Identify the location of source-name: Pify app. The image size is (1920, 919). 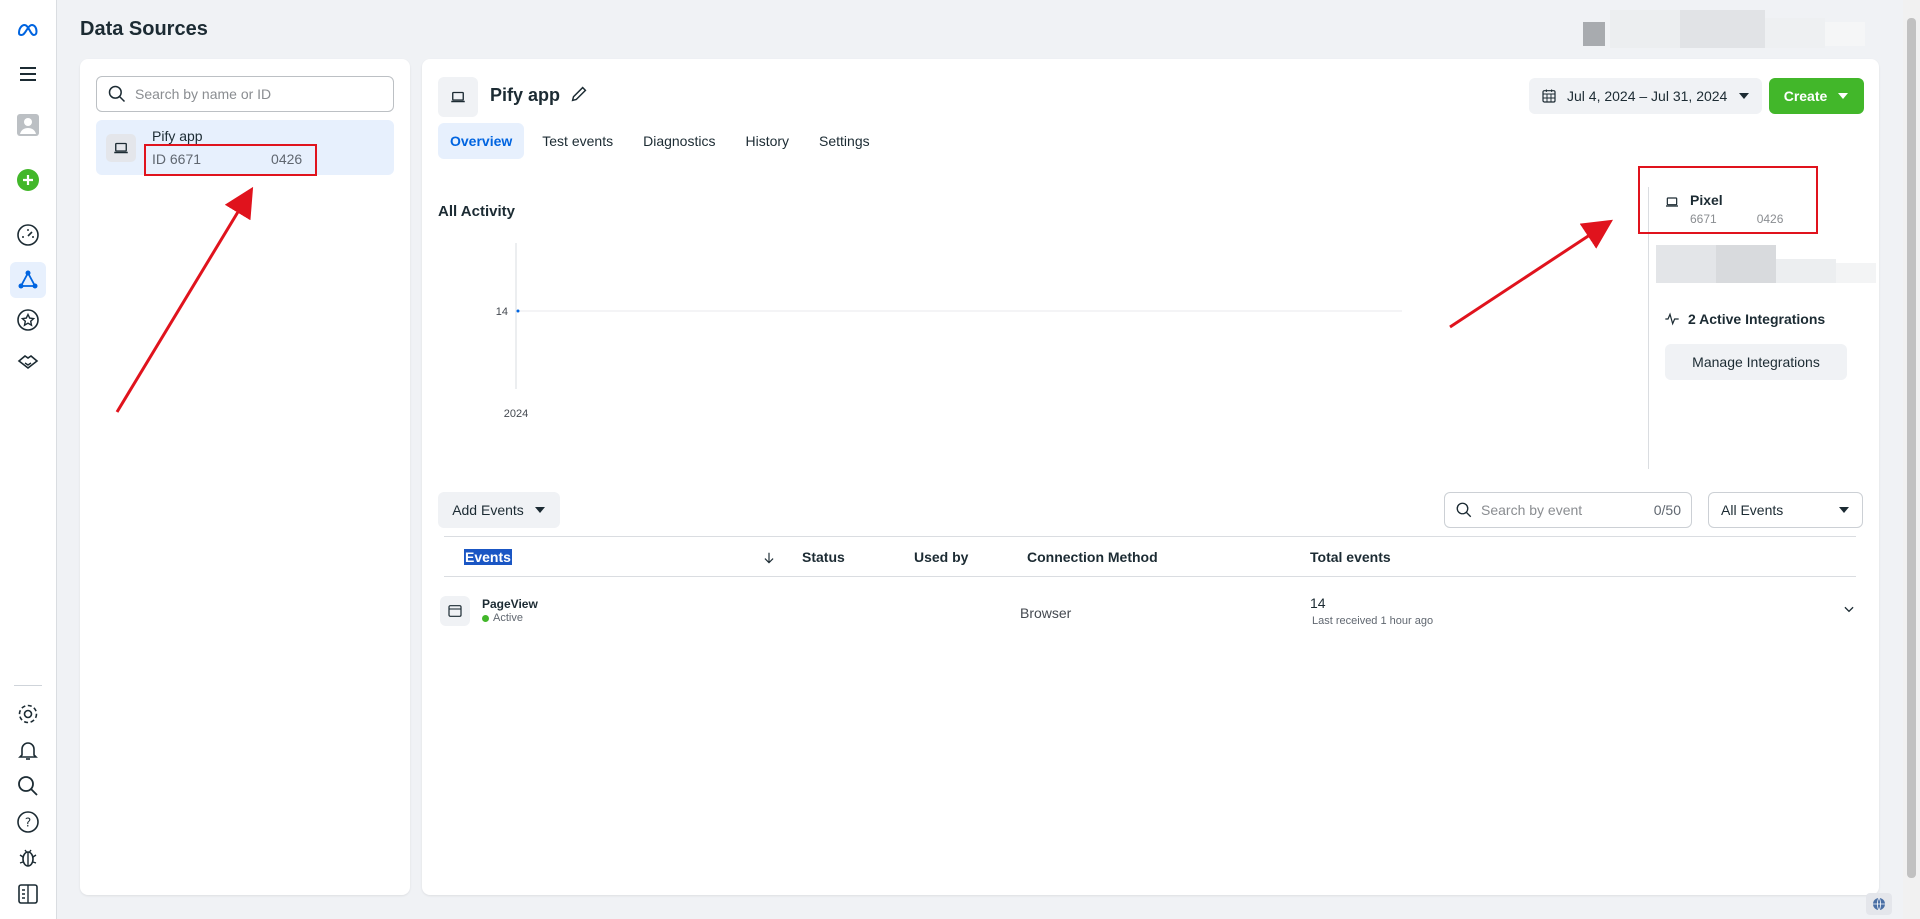
(177, 136).